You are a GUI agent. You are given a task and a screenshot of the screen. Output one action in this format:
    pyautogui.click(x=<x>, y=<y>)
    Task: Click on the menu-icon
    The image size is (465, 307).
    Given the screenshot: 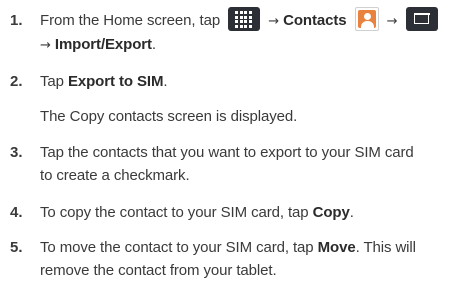 What is the action you would take?
    pyautogui.click(x=421, y=19)
    